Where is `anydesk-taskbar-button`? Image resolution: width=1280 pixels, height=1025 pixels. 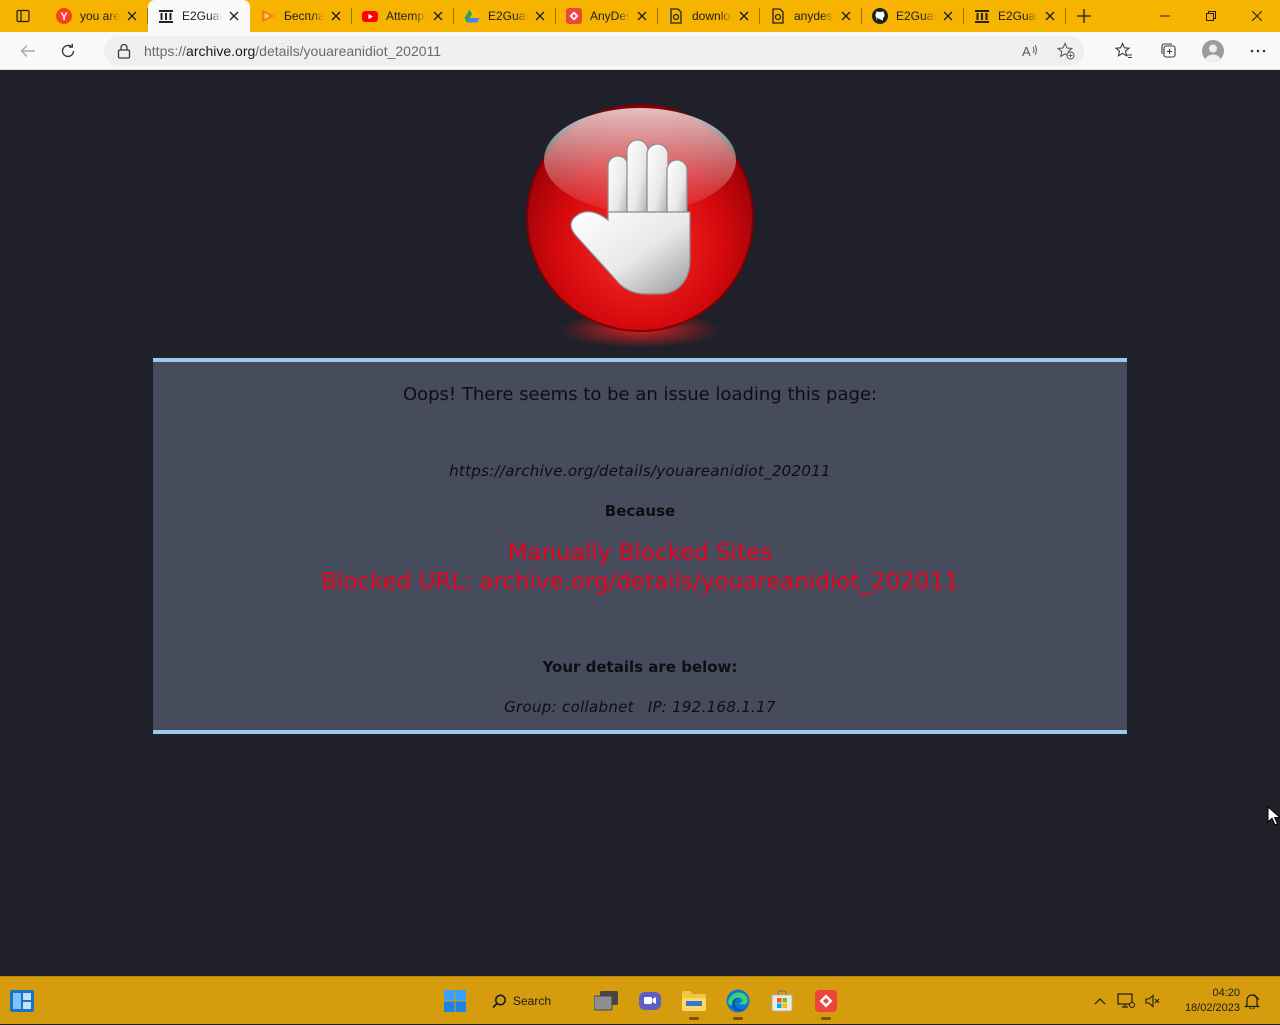 anydesk-taskbar-button is located at coordinates (826, 1002).